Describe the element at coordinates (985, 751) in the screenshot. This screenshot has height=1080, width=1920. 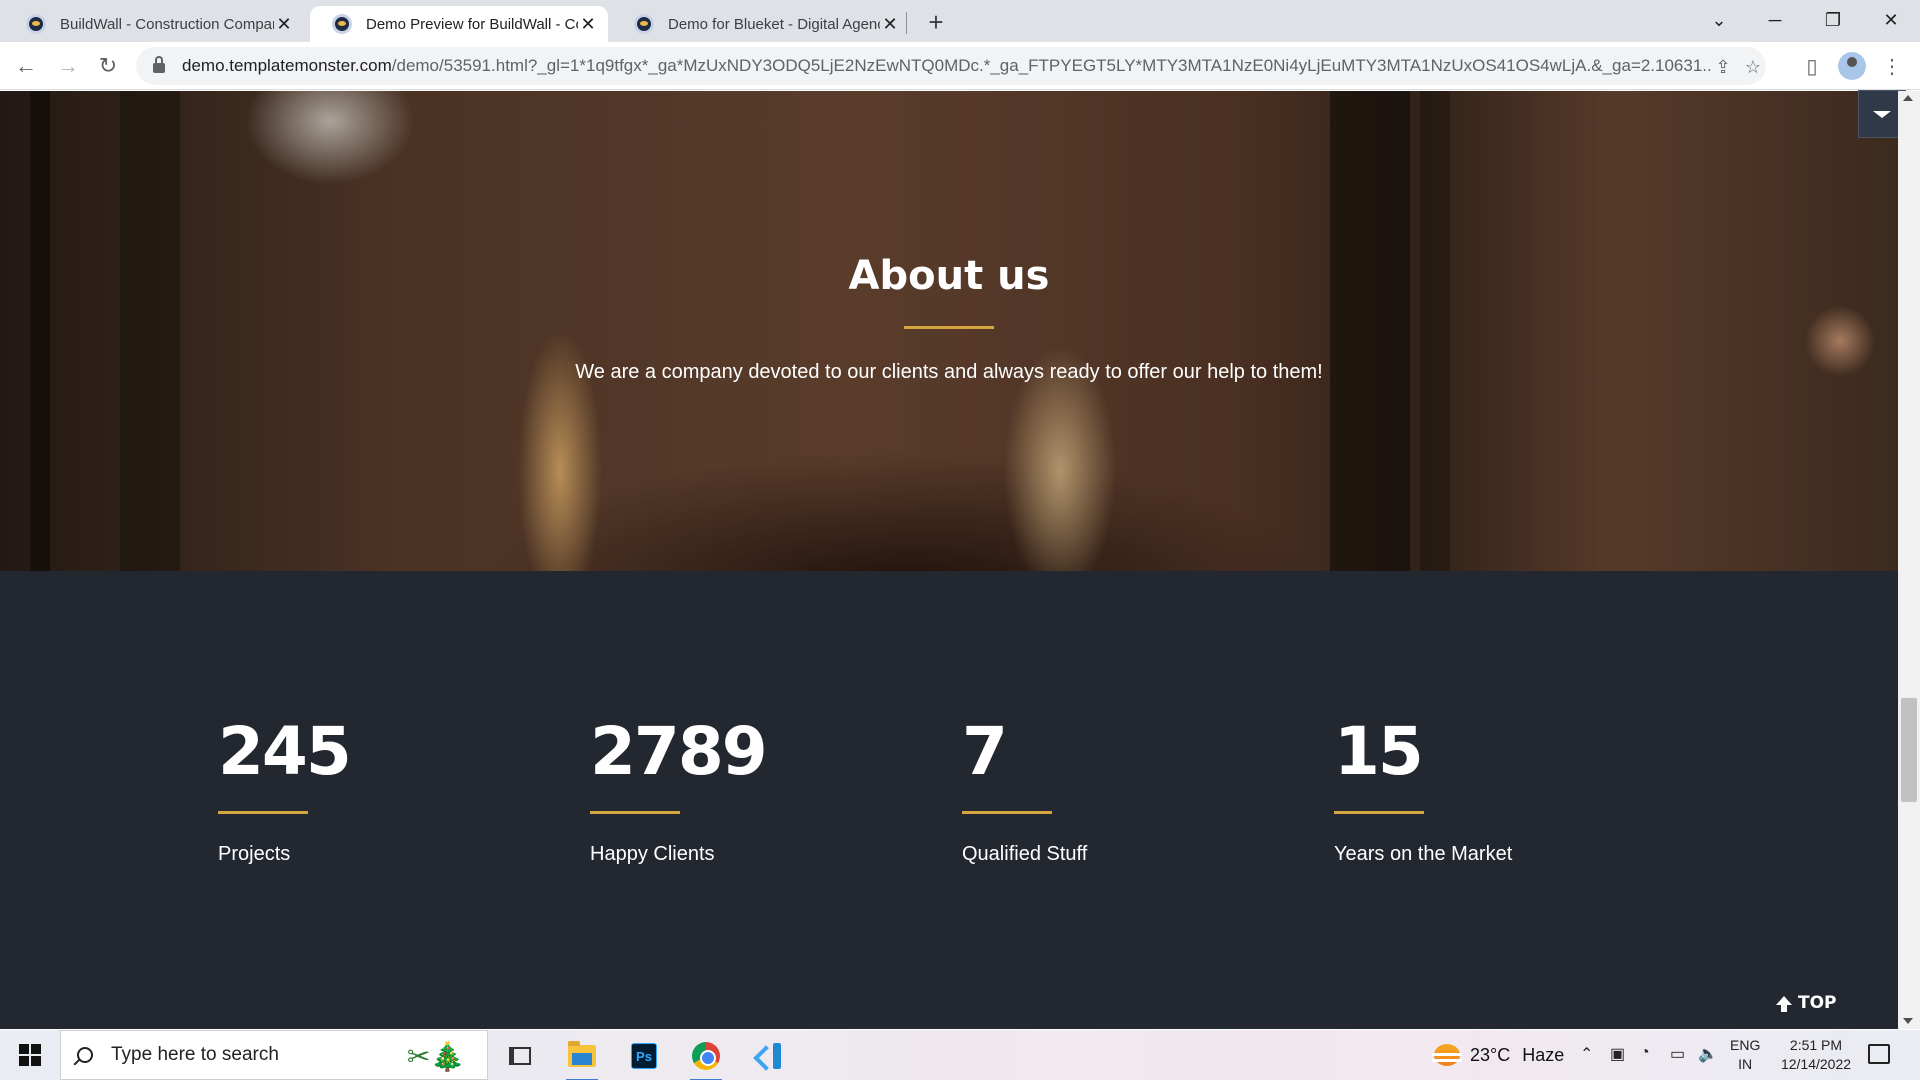
I see `stat-value: 7` at that location.